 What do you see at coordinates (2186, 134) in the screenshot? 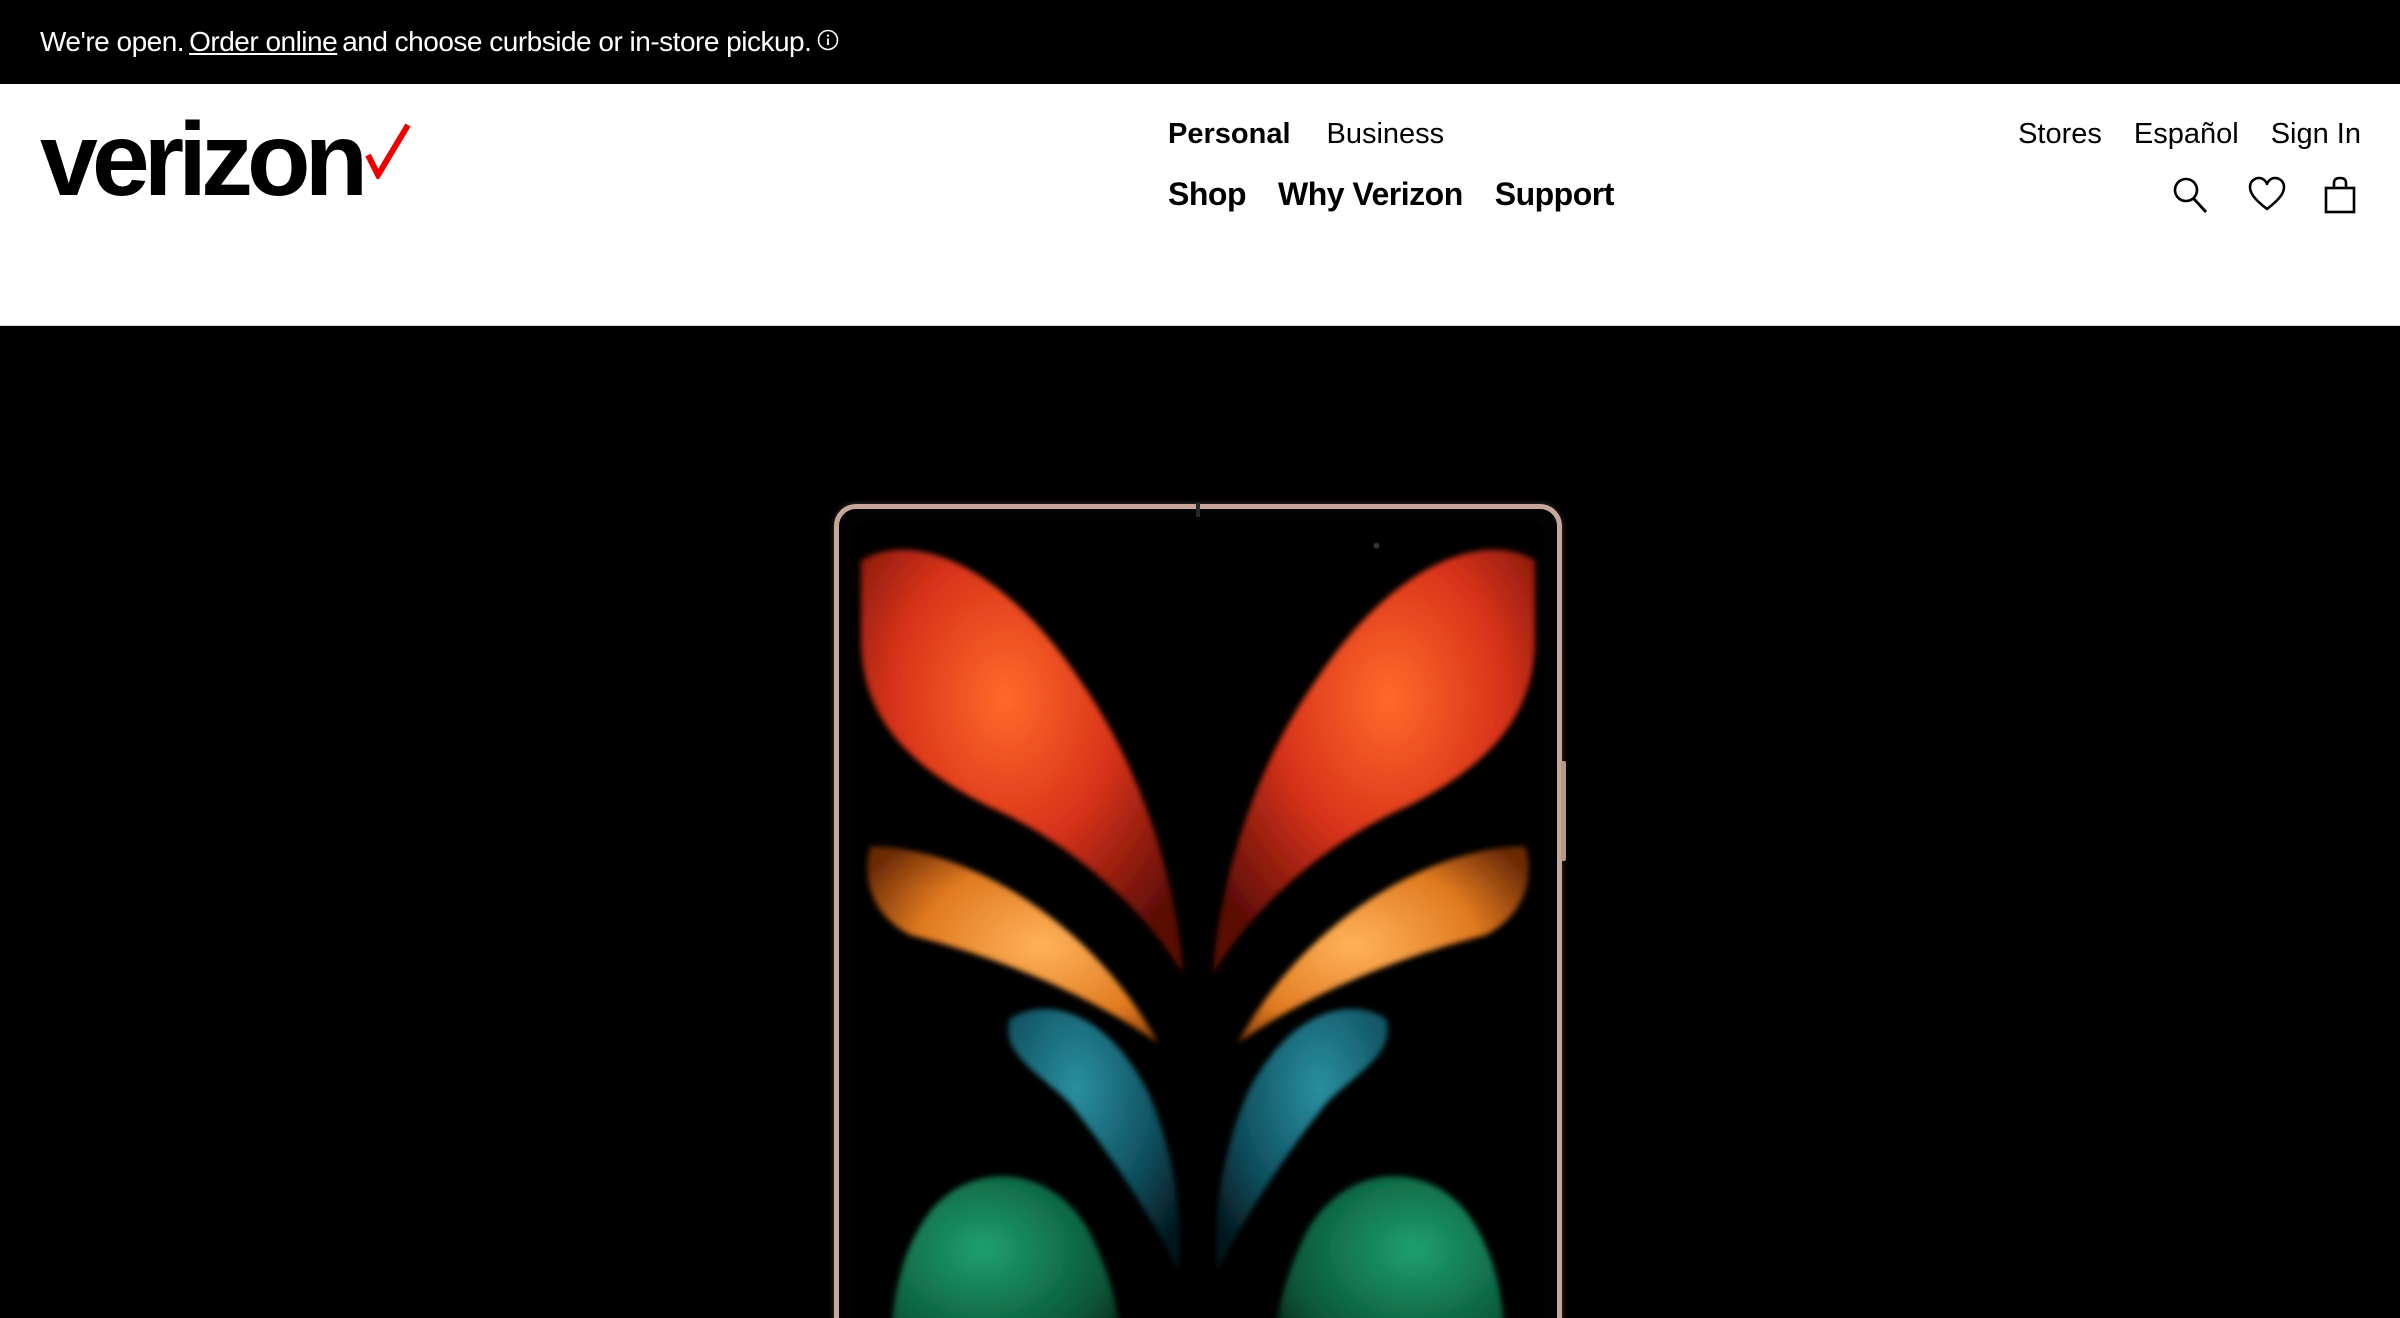
I see `espanol-link: Español` at bounding box center [2186, 134].